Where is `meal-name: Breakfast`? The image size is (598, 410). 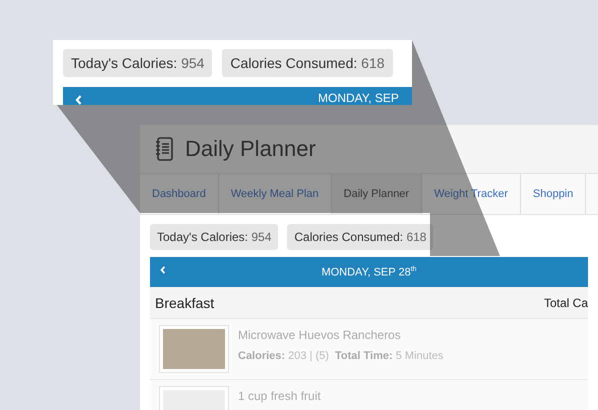 meal-name: Breakfast is located at coordinates (184, 302).